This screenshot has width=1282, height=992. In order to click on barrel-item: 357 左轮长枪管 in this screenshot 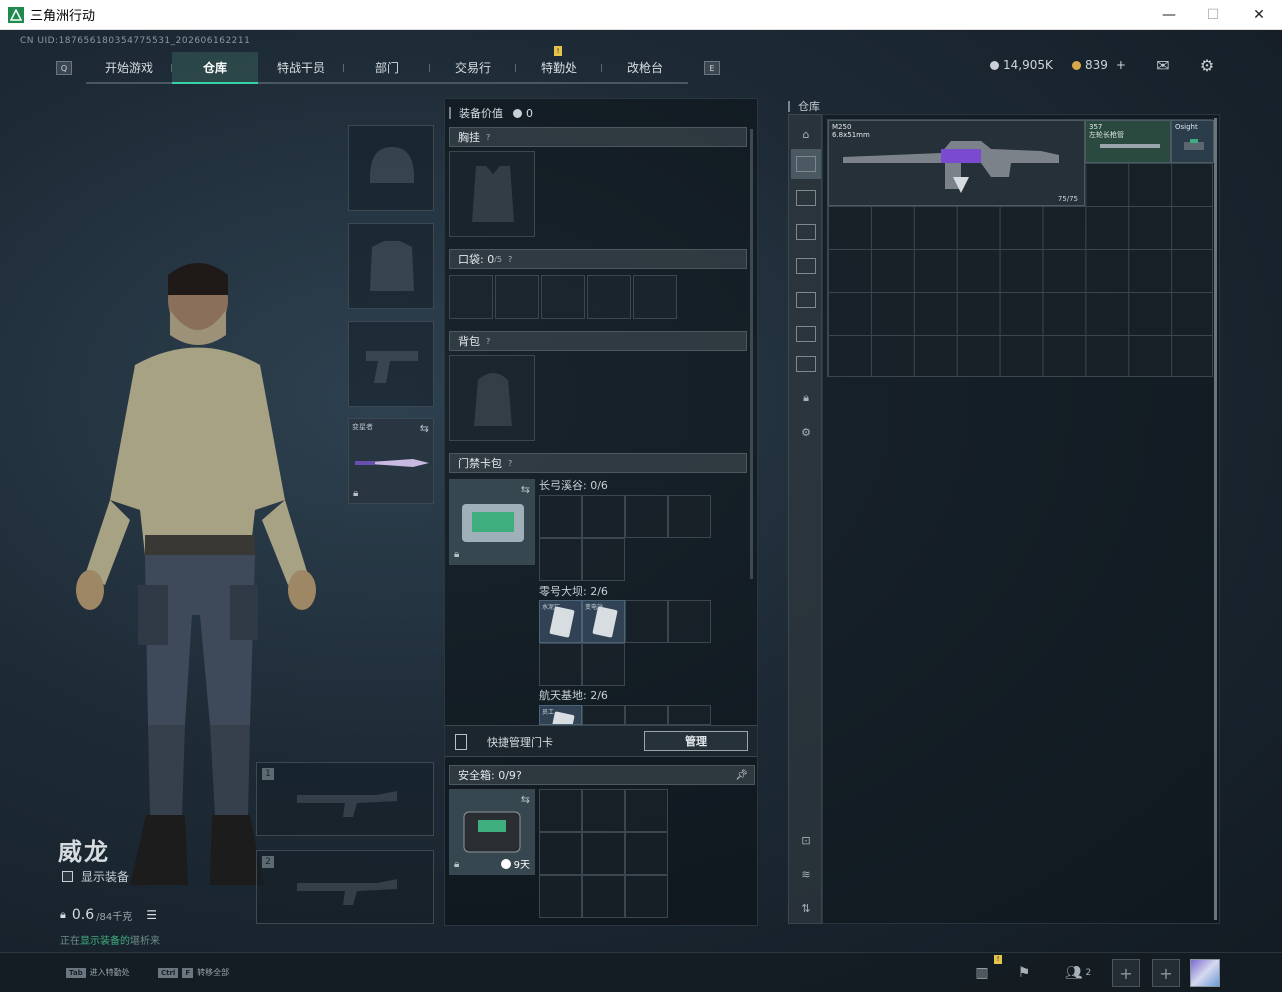, I will do `click(1128, 141)`.